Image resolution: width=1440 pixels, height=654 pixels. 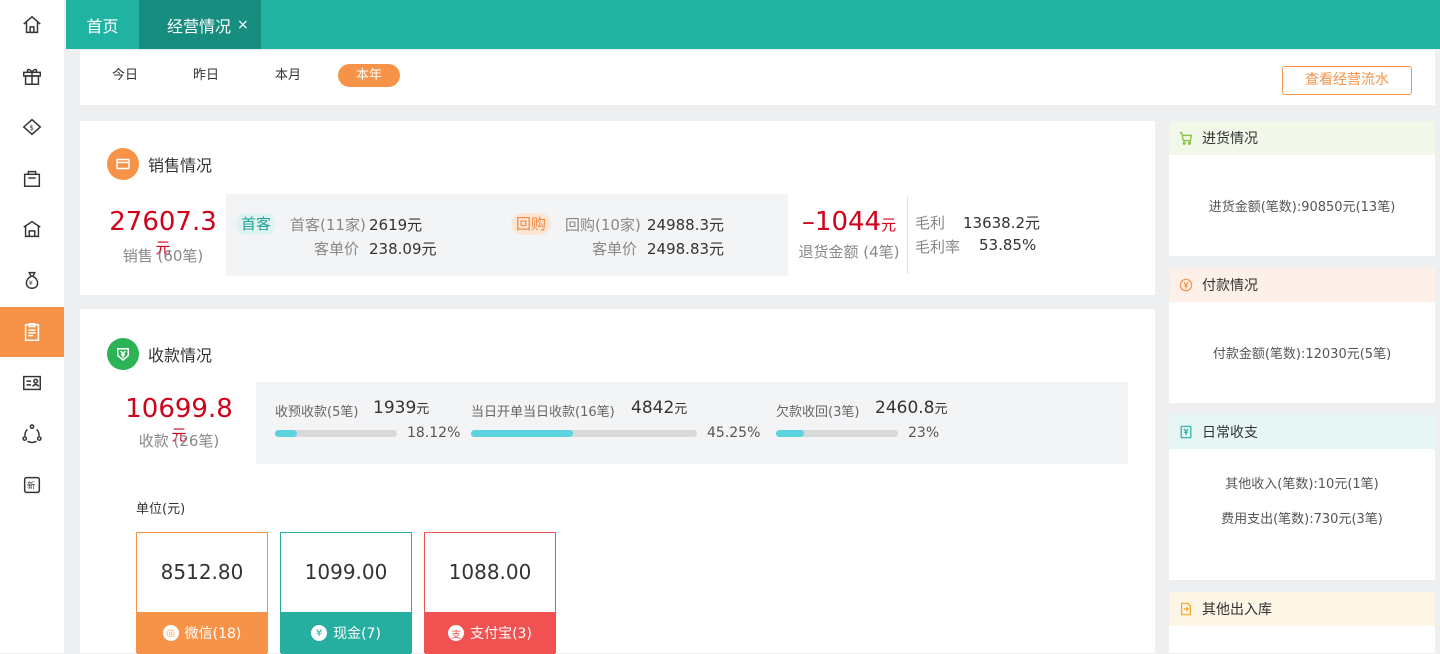 What do you see at coordinates (346, 593) in the screenshot?
I see `payment-cash-card: 1099.00 ¥ 现金(7)` at bounding box center [346, 593].